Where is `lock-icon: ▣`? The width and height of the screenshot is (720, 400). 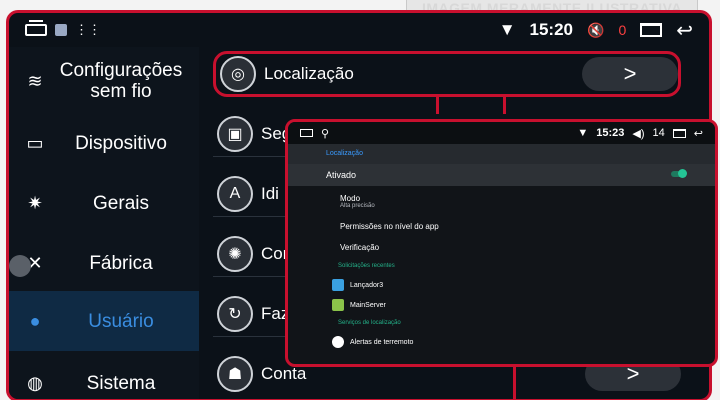 lock-icon: ▣ is located at coordinates (235, 133).